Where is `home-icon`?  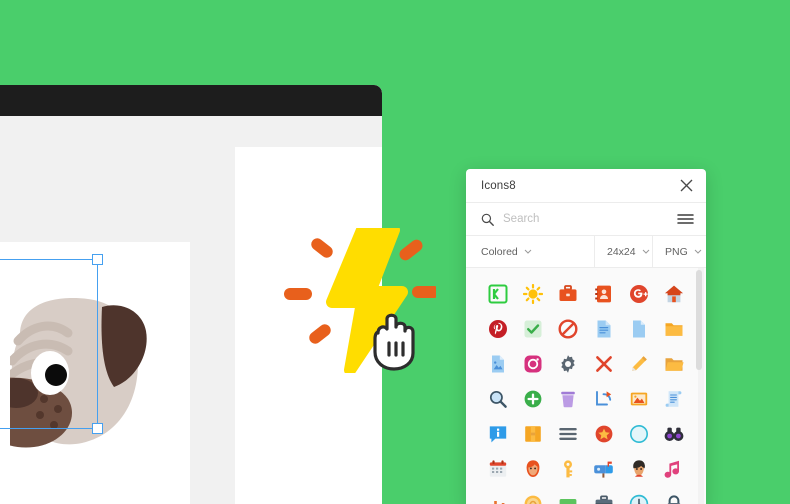 home-icon is located at coordinates (674, 294).